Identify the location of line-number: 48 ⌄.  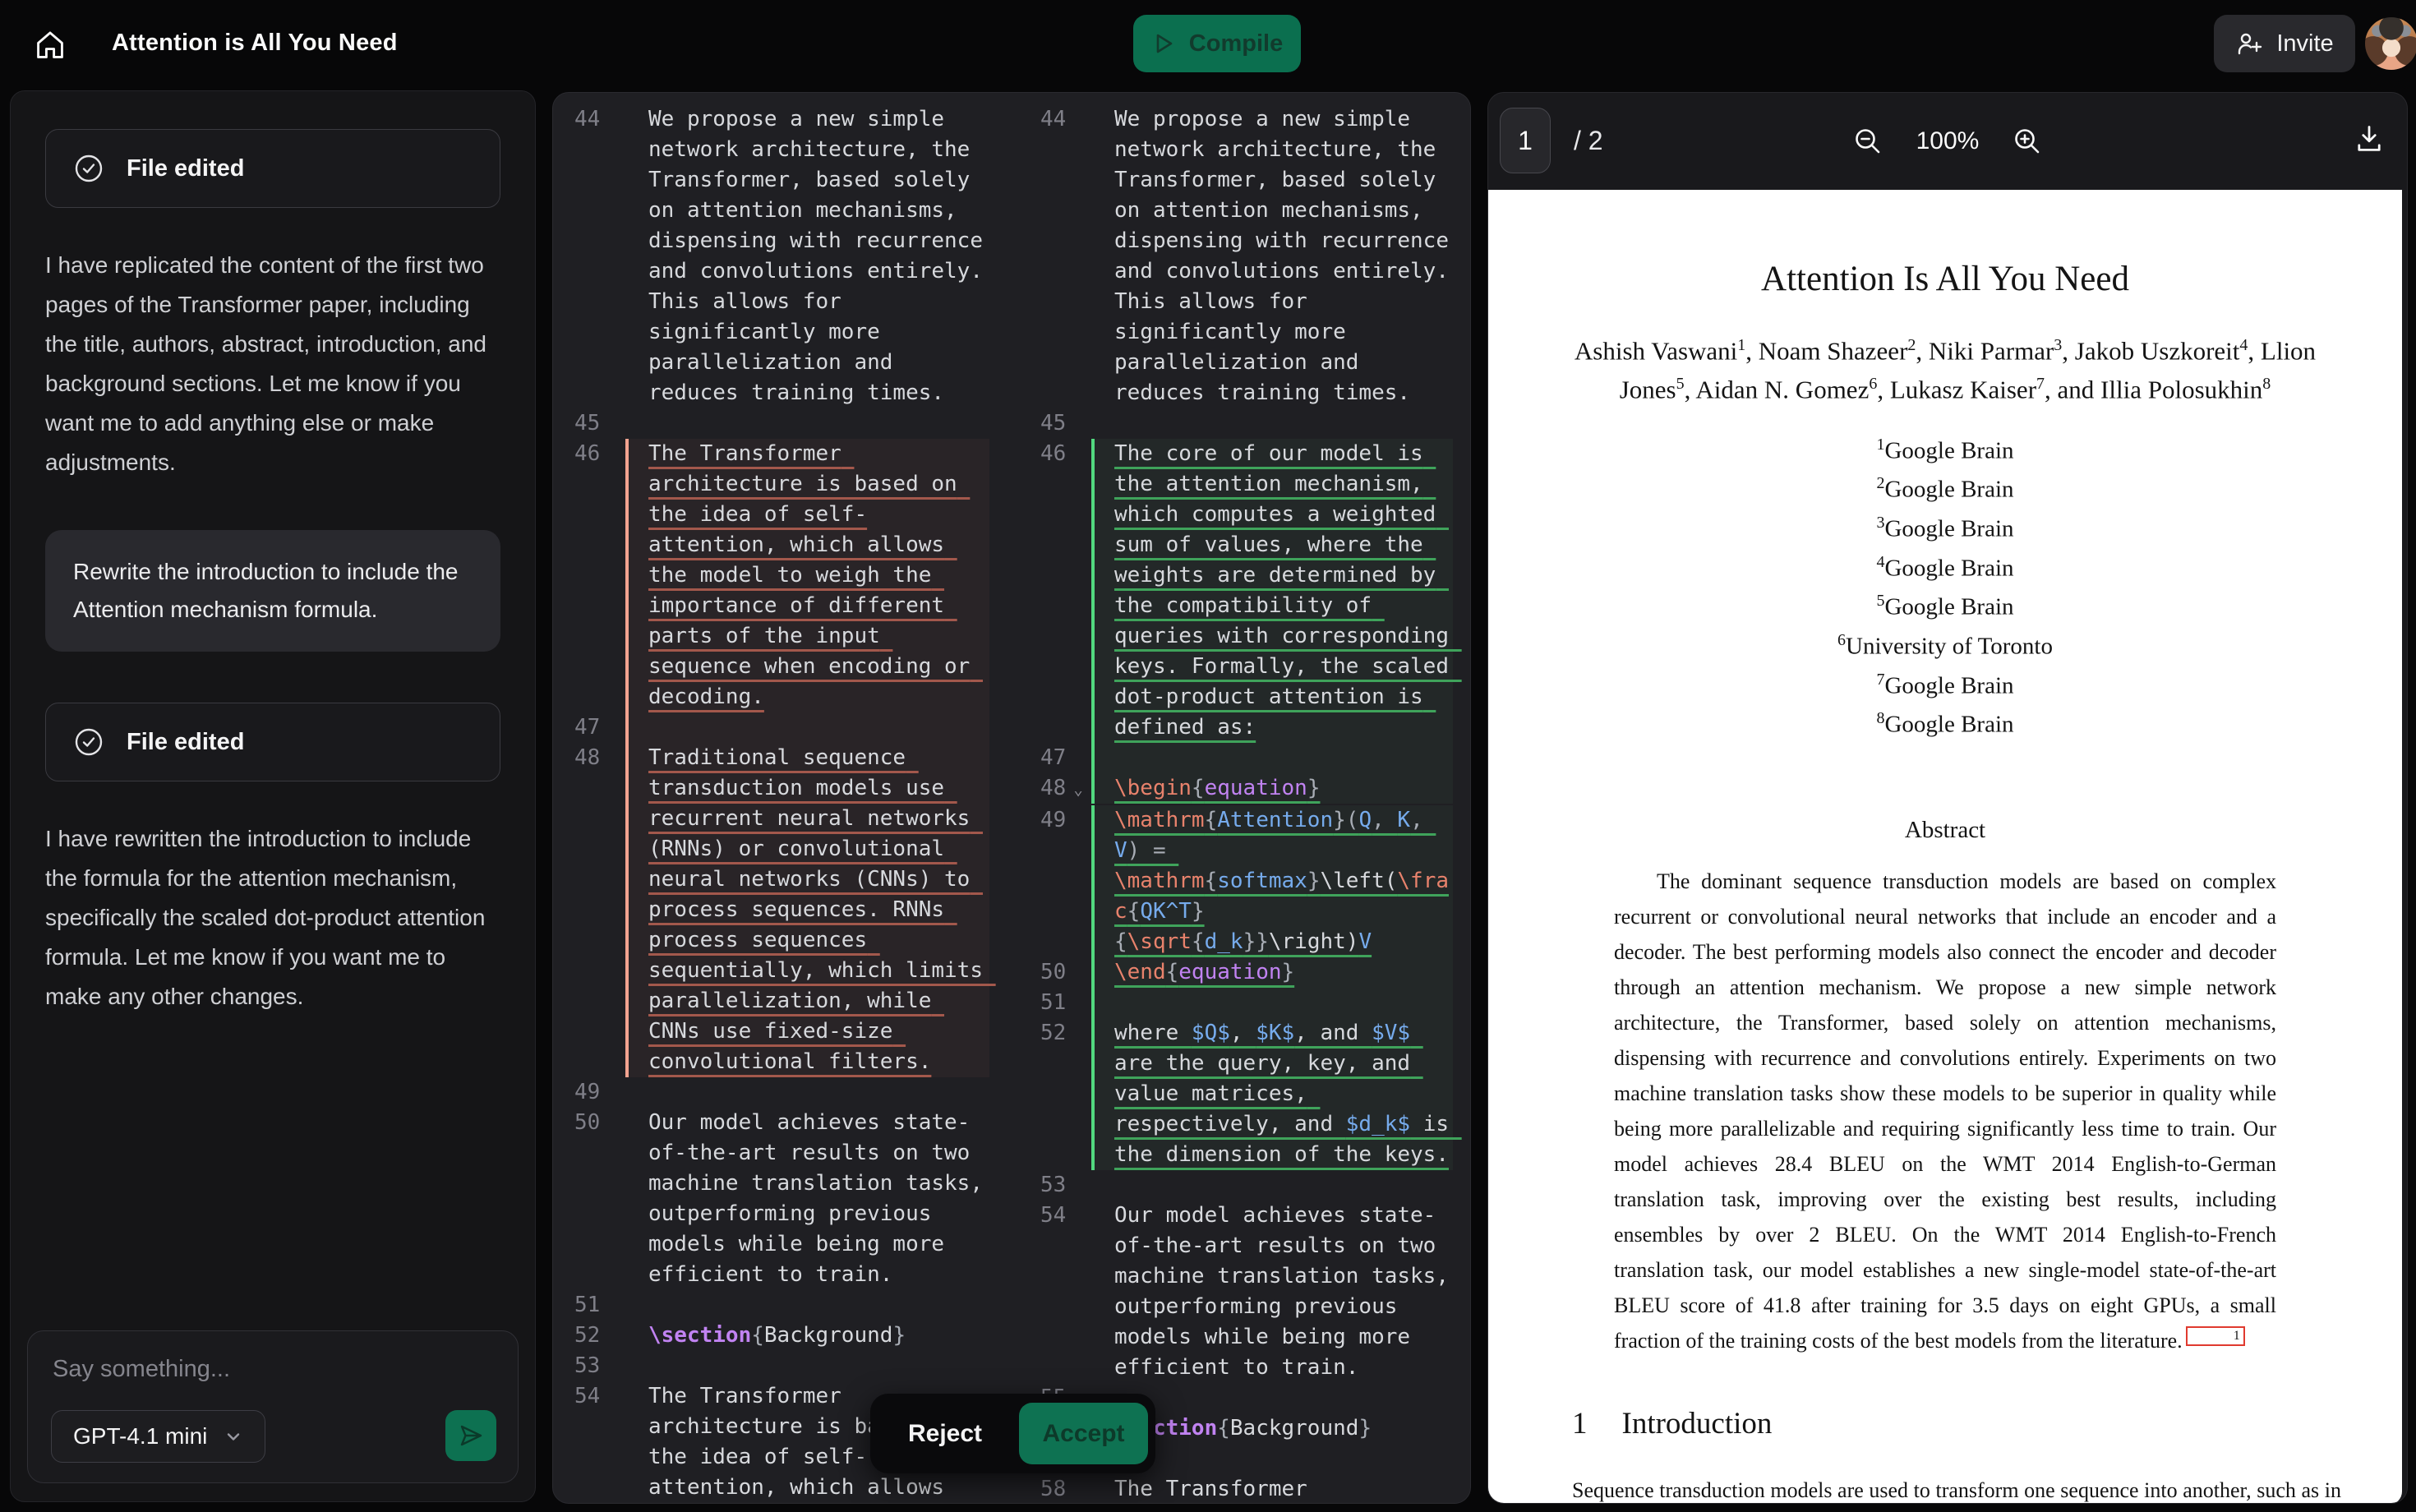
(1062, 788).